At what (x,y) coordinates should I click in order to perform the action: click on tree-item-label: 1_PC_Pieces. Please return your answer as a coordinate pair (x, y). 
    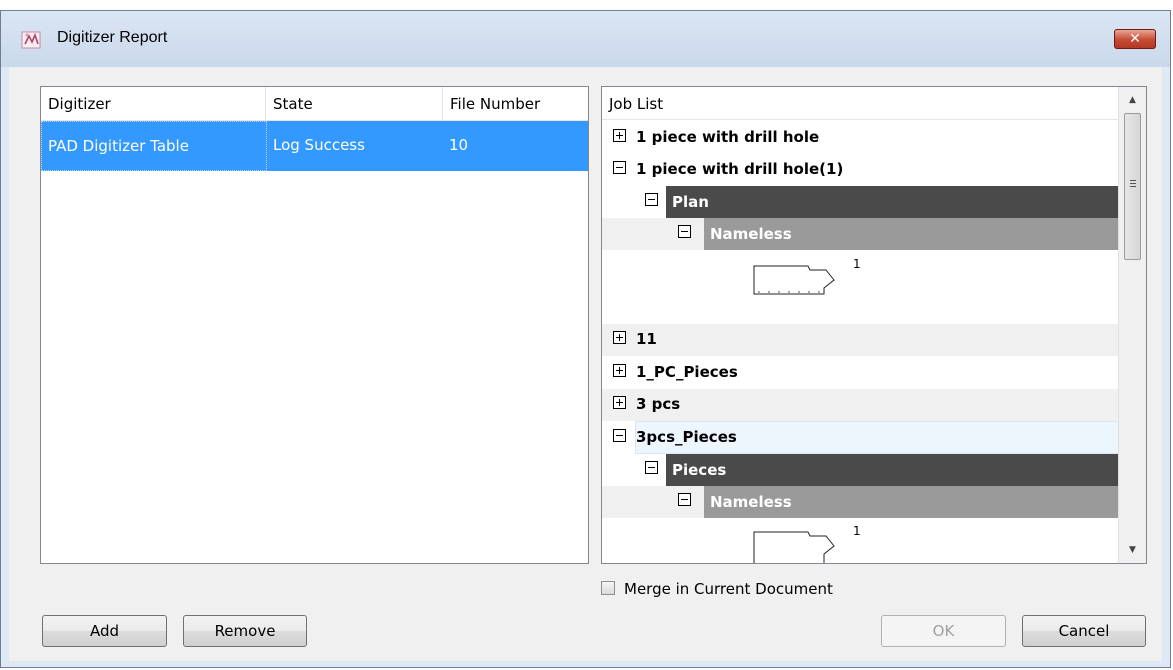
    Looking at the image, I should click on (687, 372).